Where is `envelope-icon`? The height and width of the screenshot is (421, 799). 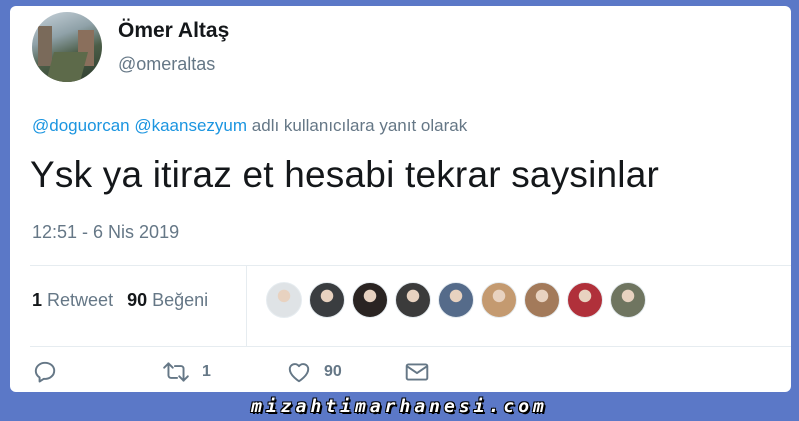 envelope-icon is located at coordinates (417, 372).